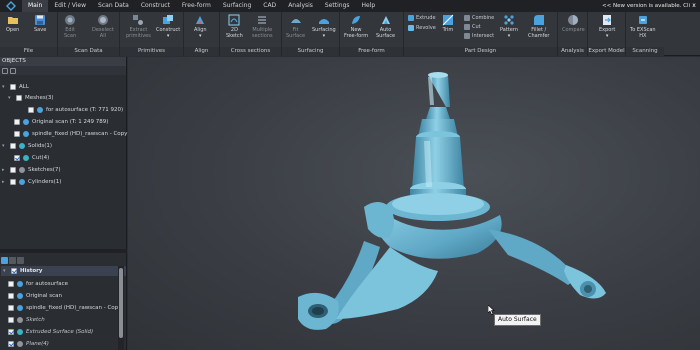  Describe the element at coordinates (70, 6) in the screenshot. I see `menu-edit-view: Edit / View` at that location.